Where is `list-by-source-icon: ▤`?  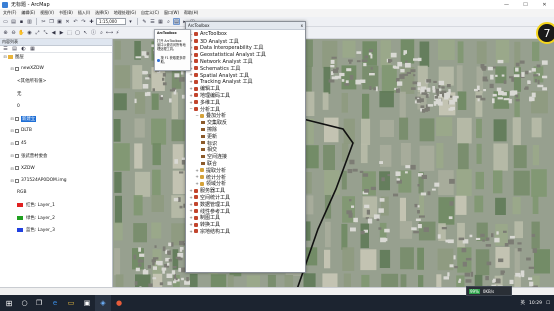 list-by-source-icon: ▤ is located at coordinates (14, 49).